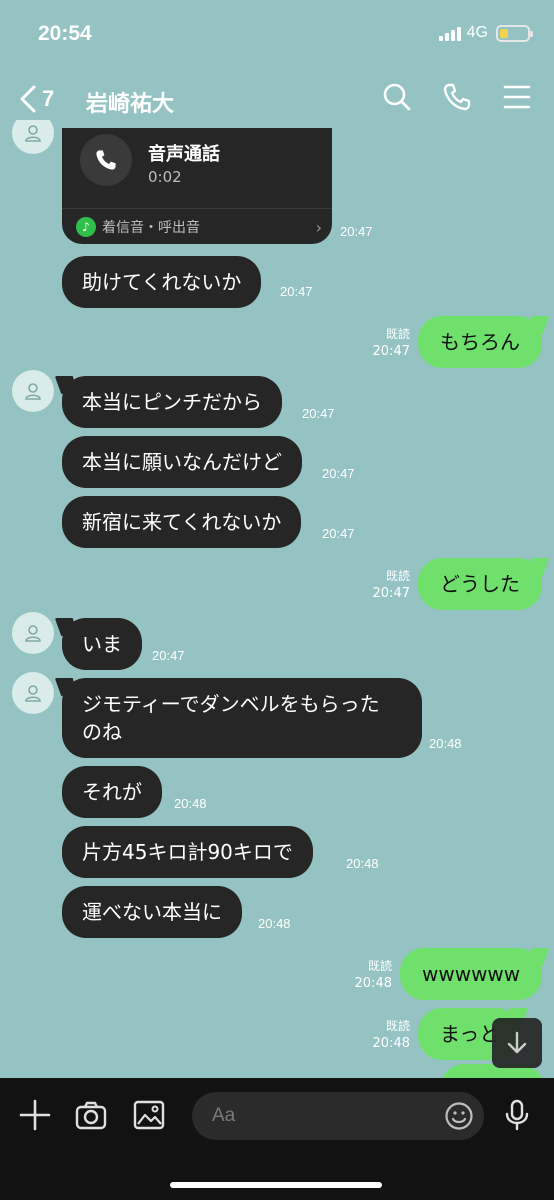  I want to click on unread-count: 7, so click(48, 98).